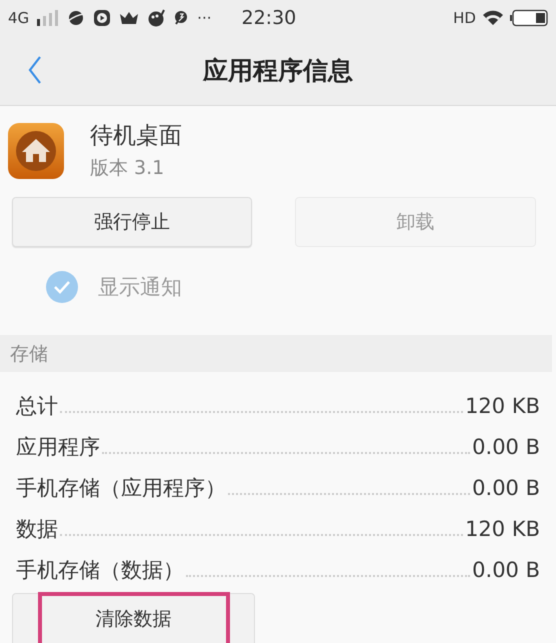 The image size is (556, 643). I want to click on wifi-icon, so click(493, 18).